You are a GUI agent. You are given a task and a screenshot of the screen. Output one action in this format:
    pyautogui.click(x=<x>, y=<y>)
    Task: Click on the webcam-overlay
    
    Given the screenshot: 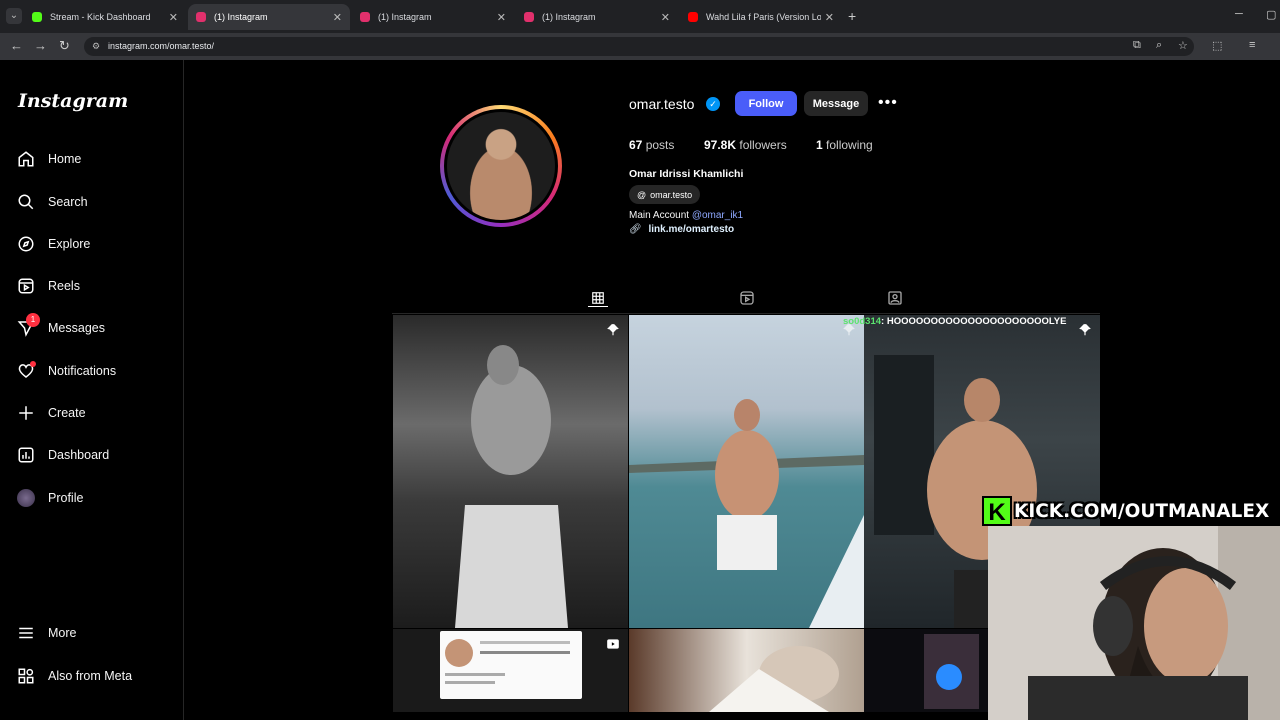 What is the action you would take?
    pyautogui.click(x=1134, y=623)
    